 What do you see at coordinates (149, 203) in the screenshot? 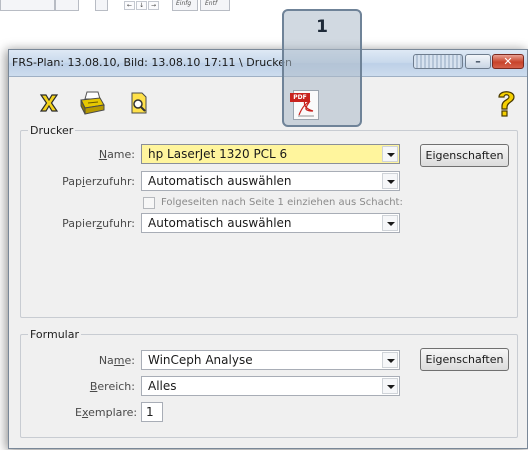
I see `followup-pages-checkbox` at bounding box center [149, 203].